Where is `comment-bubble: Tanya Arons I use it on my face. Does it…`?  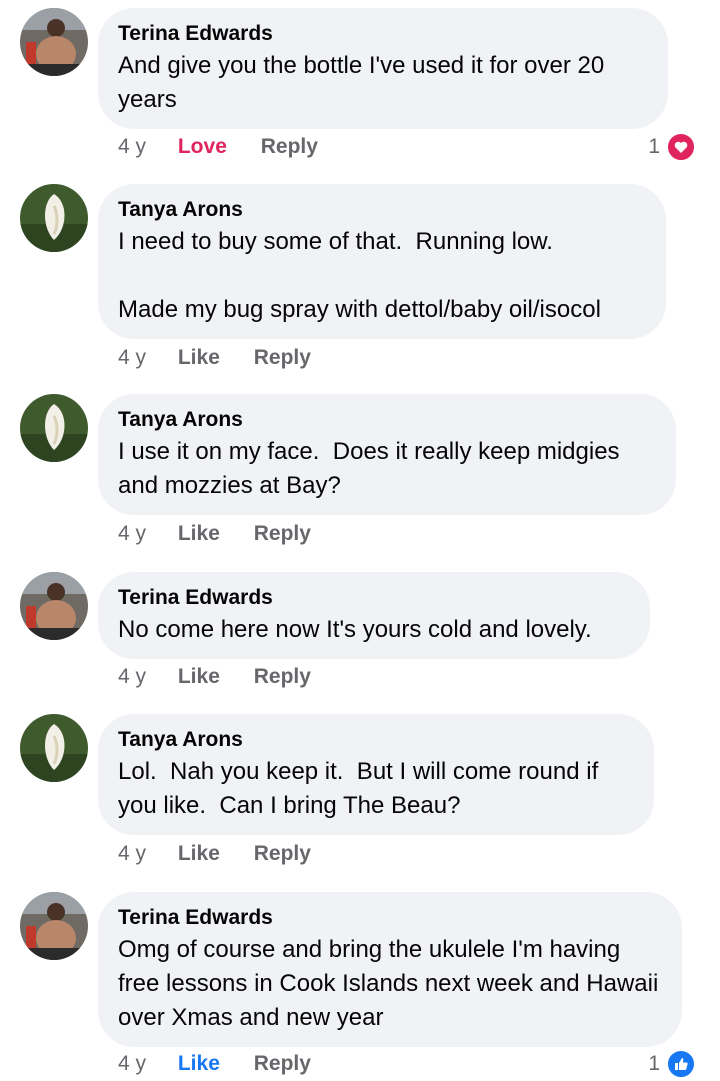 comment-bubble: Tanya Arons I use it on my face. Does it… is located at coordinates (387, 454).